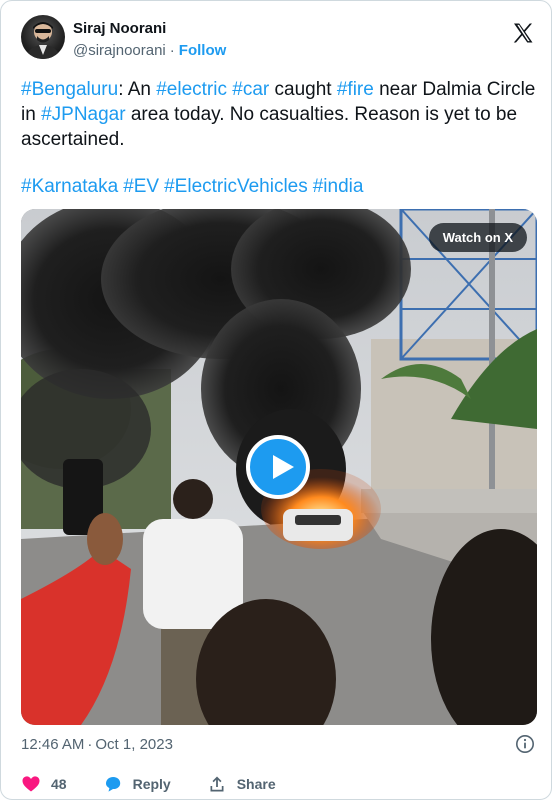  What do you see at coordinates (191, 89) in the screenshot?
I see `hashtag-link: #electric` at bounding box center [191, 89].